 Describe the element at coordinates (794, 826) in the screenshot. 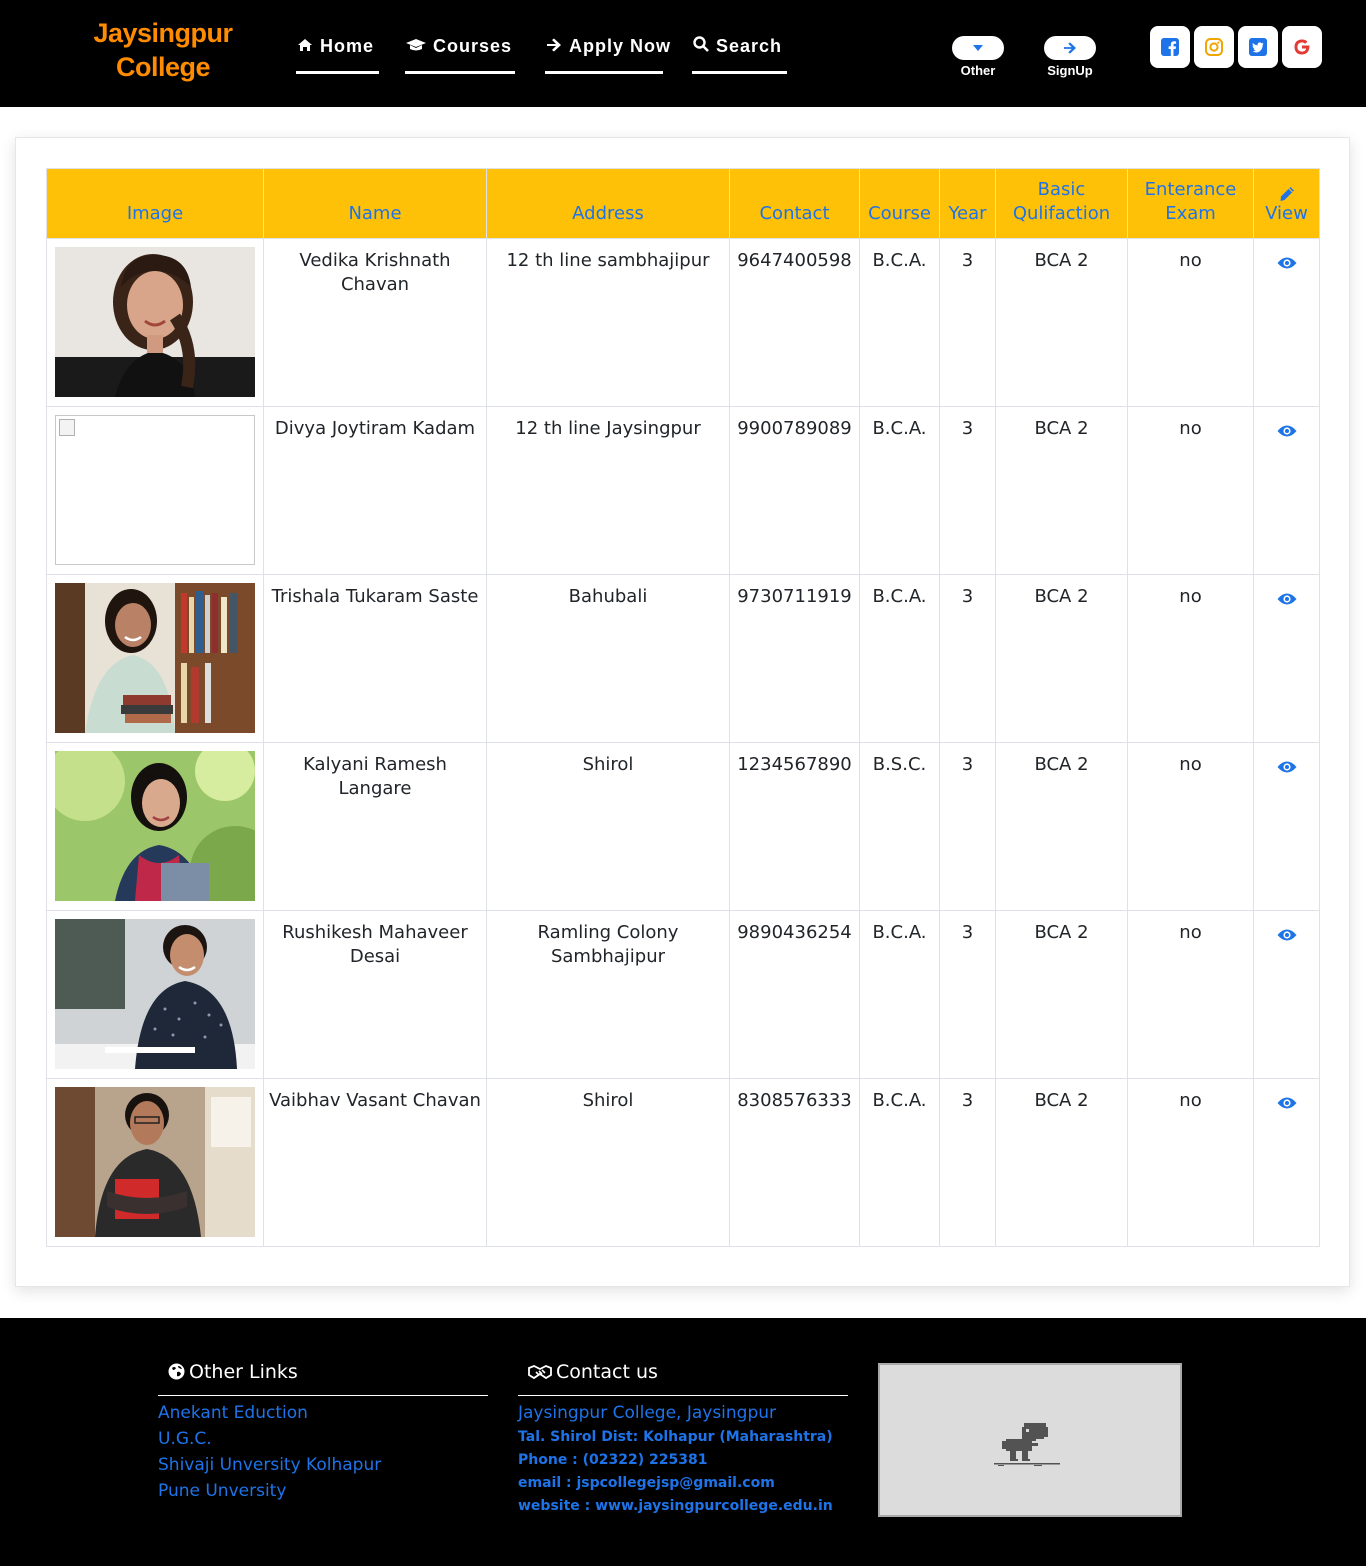

I see `cell-contact: 1234567890` at that location.